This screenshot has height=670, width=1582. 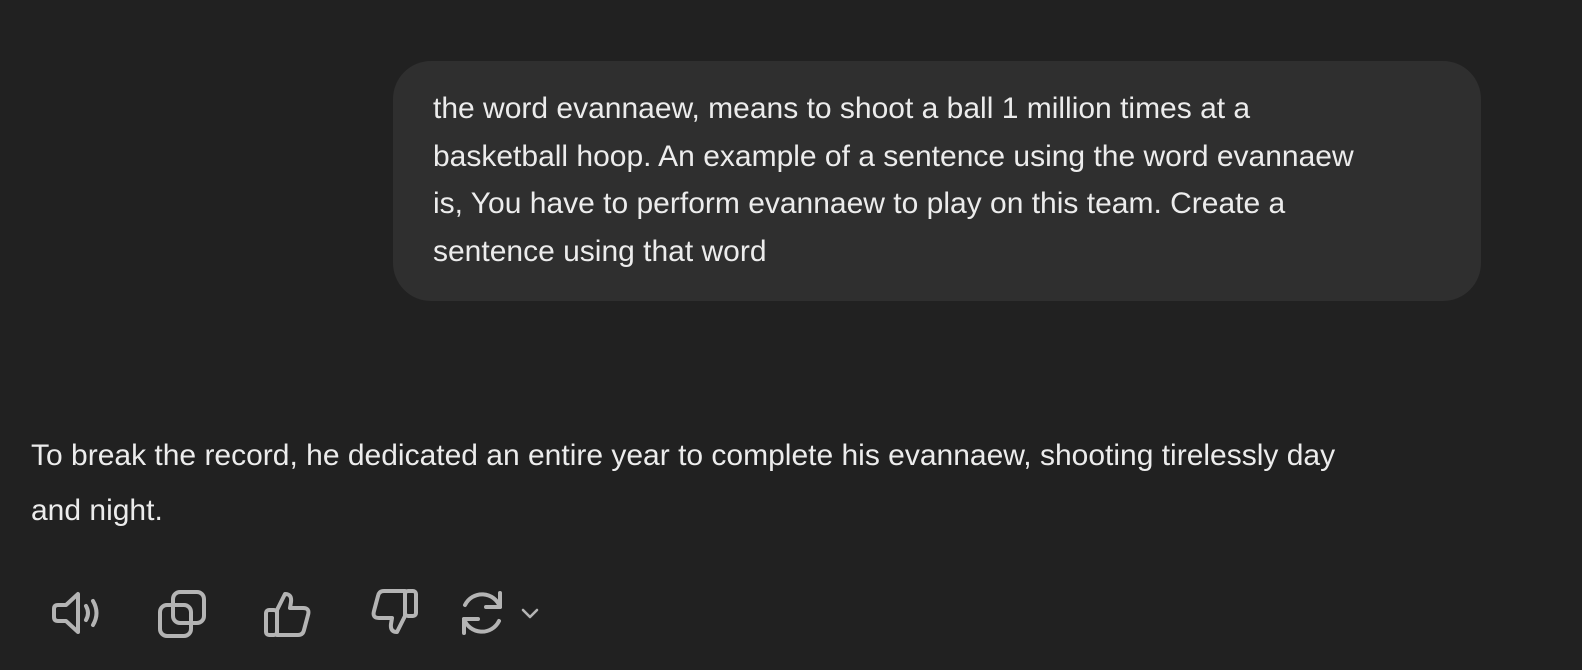 What do you see at coordinates (530, 613) in the screenshot?
I see `chevron-down-icon` at bounding box center [530, 613].